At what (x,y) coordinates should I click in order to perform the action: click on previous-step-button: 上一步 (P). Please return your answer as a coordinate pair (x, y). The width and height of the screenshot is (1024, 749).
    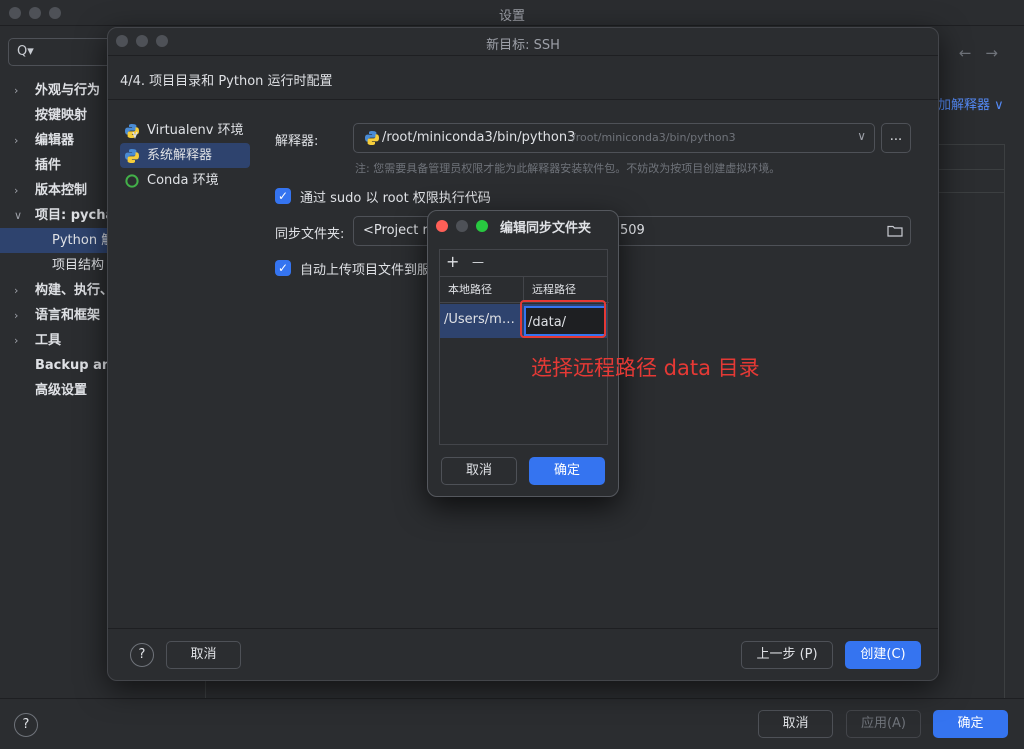
    Looking at the image, I should click on (787, 655).